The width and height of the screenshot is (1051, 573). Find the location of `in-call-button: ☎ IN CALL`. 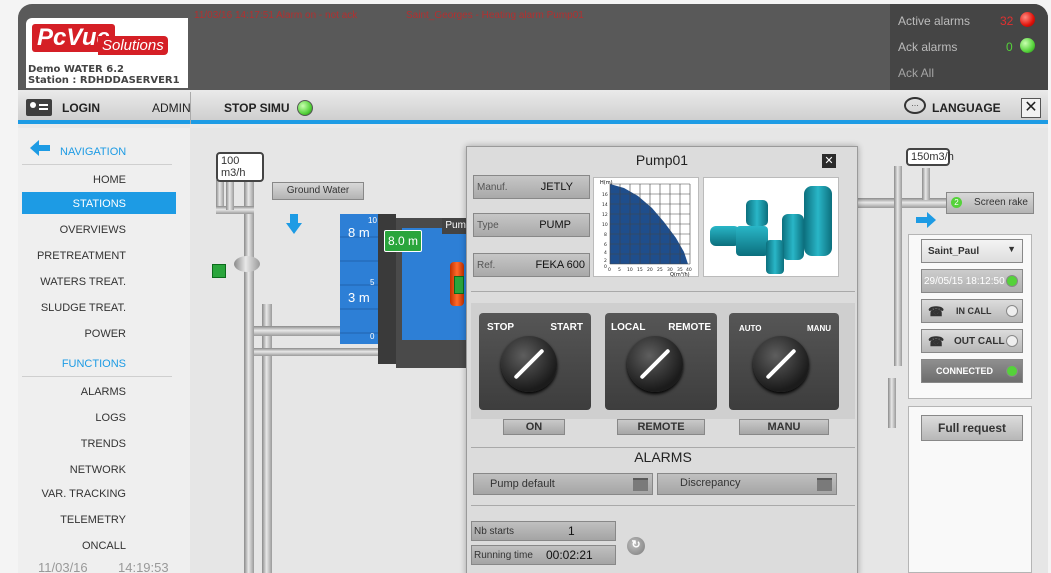

in-call-button: ☎ IN CALL is located at coordinates (972, 311).